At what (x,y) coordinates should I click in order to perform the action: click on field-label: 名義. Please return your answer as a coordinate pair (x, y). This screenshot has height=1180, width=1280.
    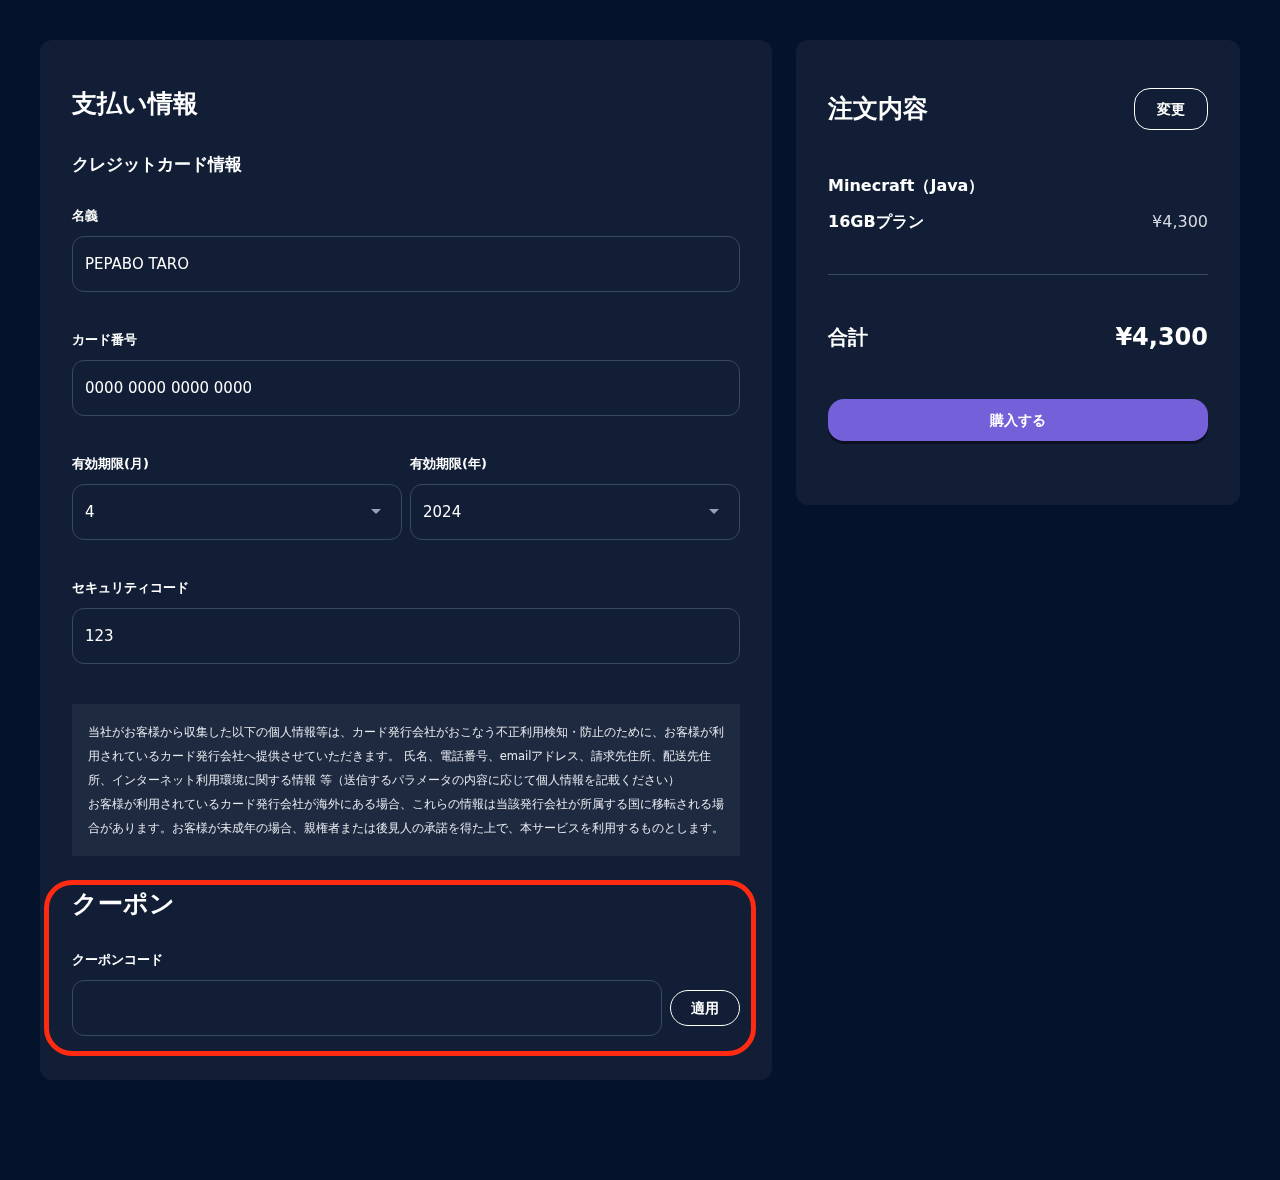
    Looking at the image, I should click on (85, 216).